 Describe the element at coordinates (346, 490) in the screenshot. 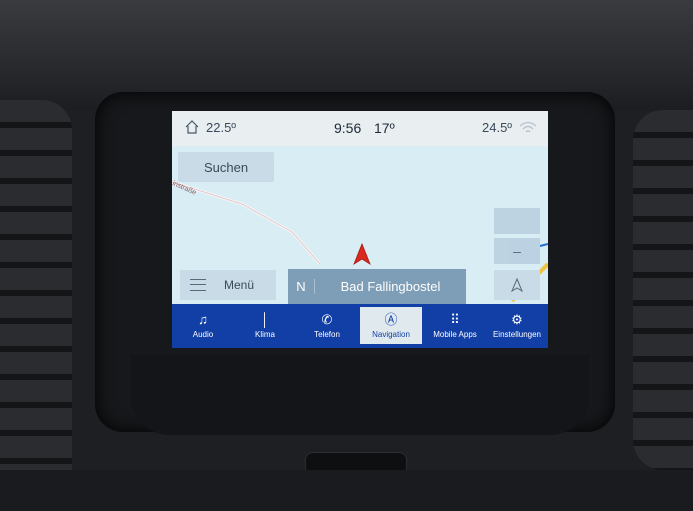

I see `dashboard-bottom` at that location.